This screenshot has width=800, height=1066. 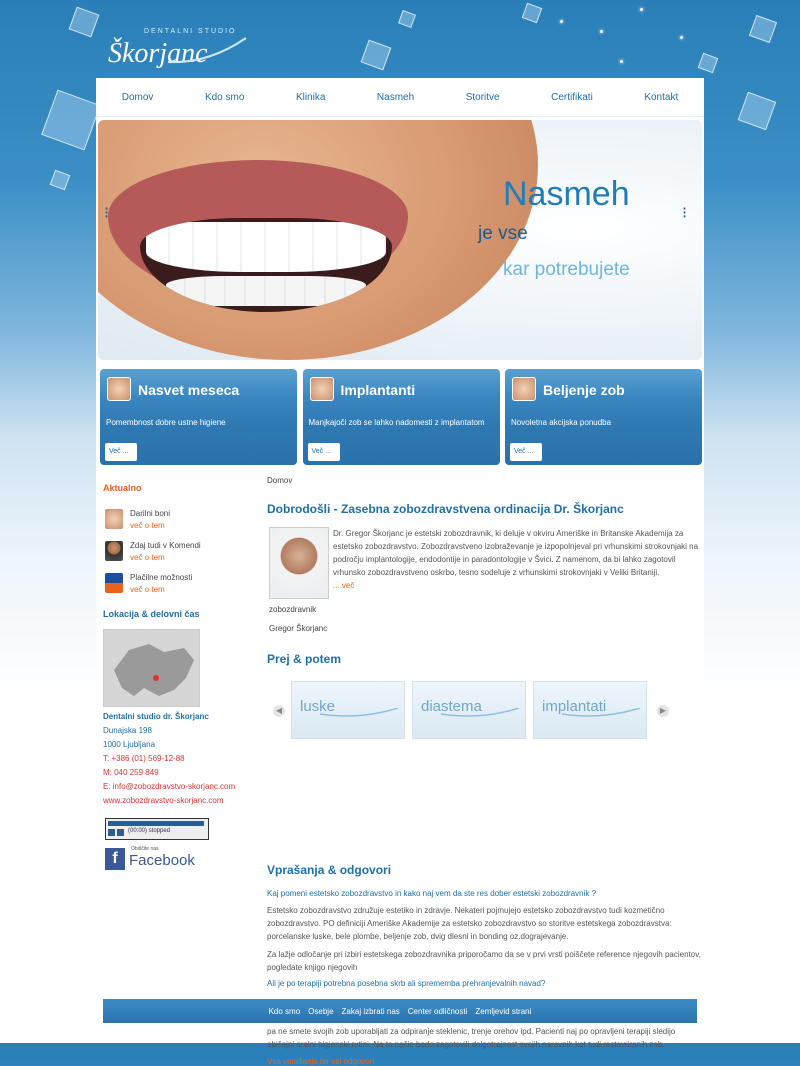 I want to click on footer-link-center: Center odličnosti, so click(x=438, y=1011).